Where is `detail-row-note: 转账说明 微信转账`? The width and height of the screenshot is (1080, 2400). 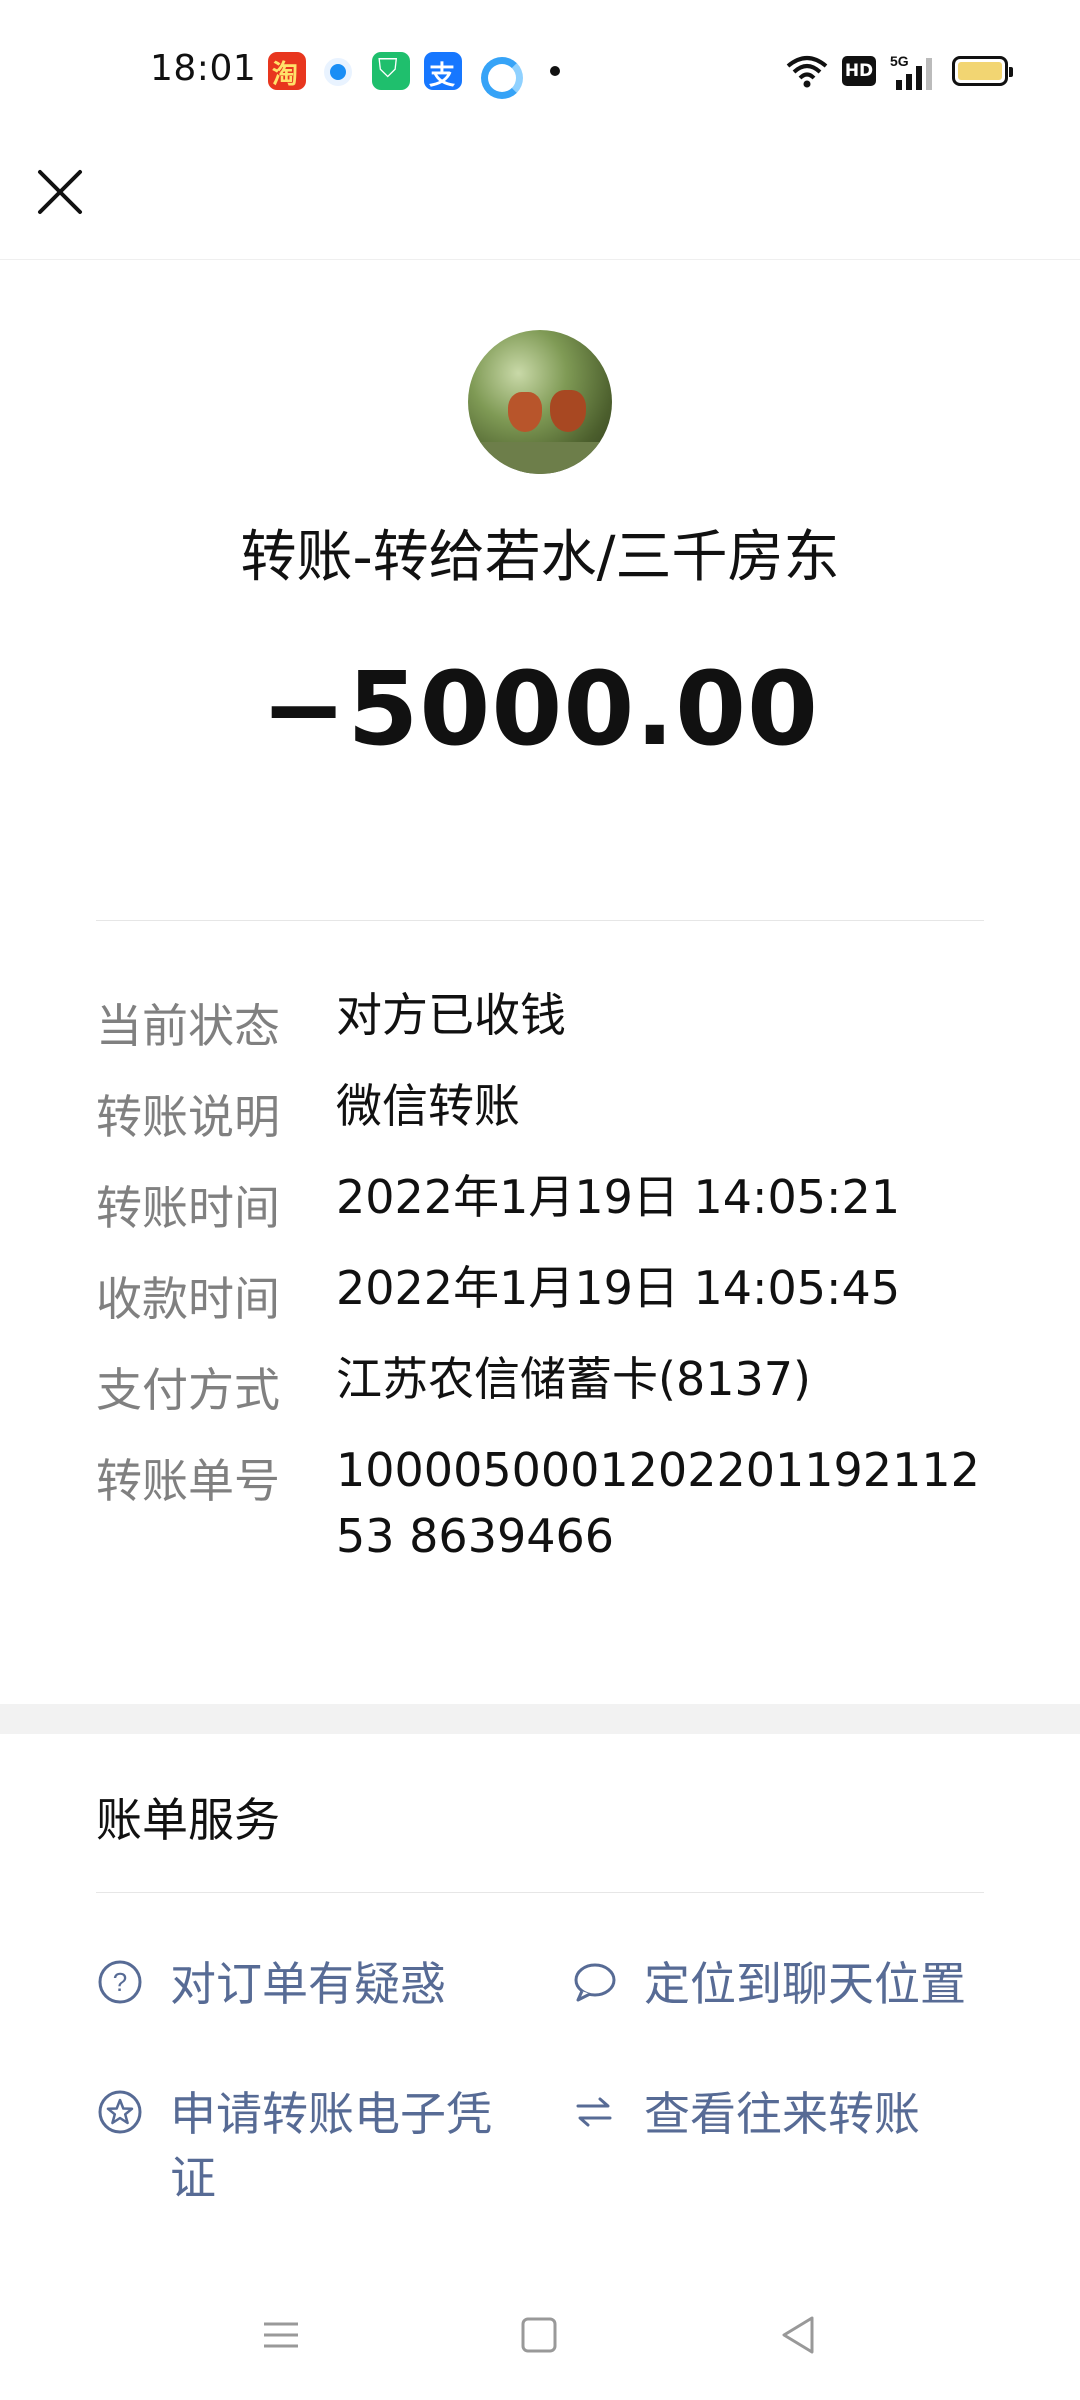
detail-row-note: 转账说明 微信转账 is located at coordinates (540, 1125).